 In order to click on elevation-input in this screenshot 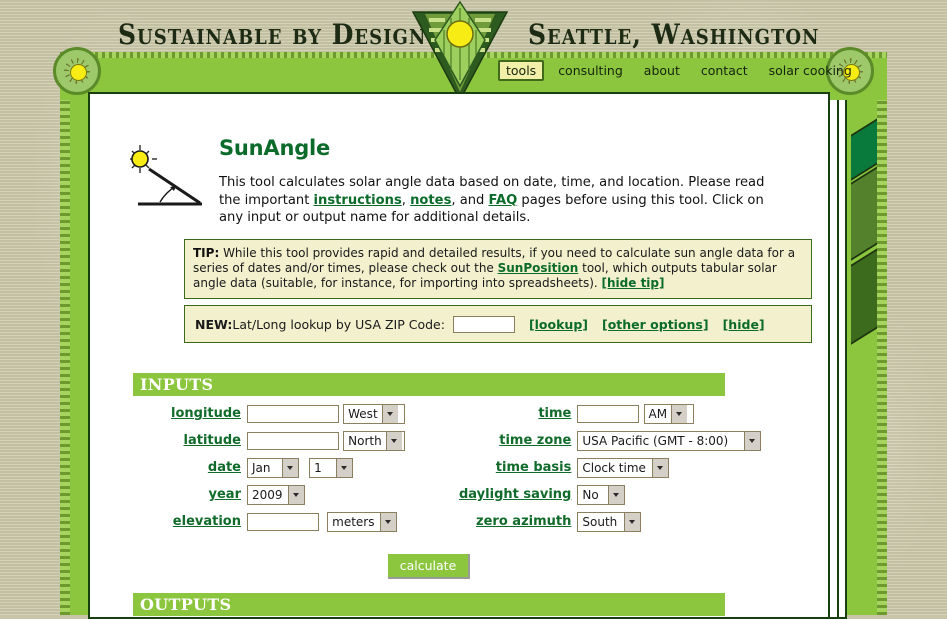, I will do `click(283, 521)`.